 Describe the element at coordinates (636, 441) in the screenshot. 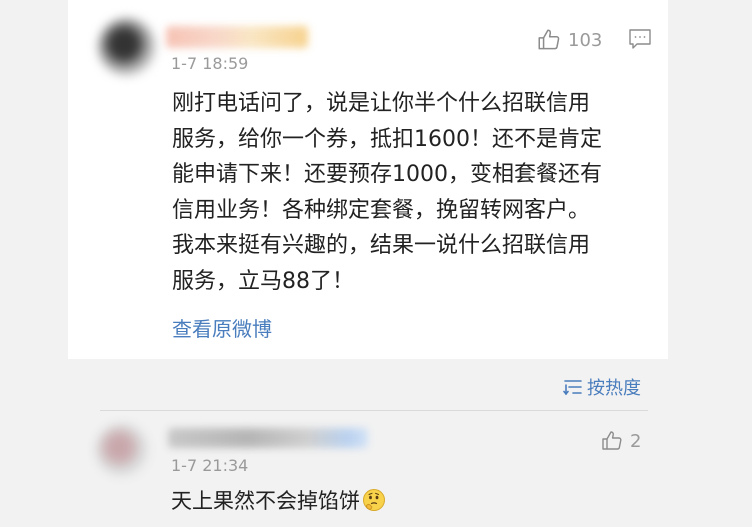

I see `like-count: 2` at that location.